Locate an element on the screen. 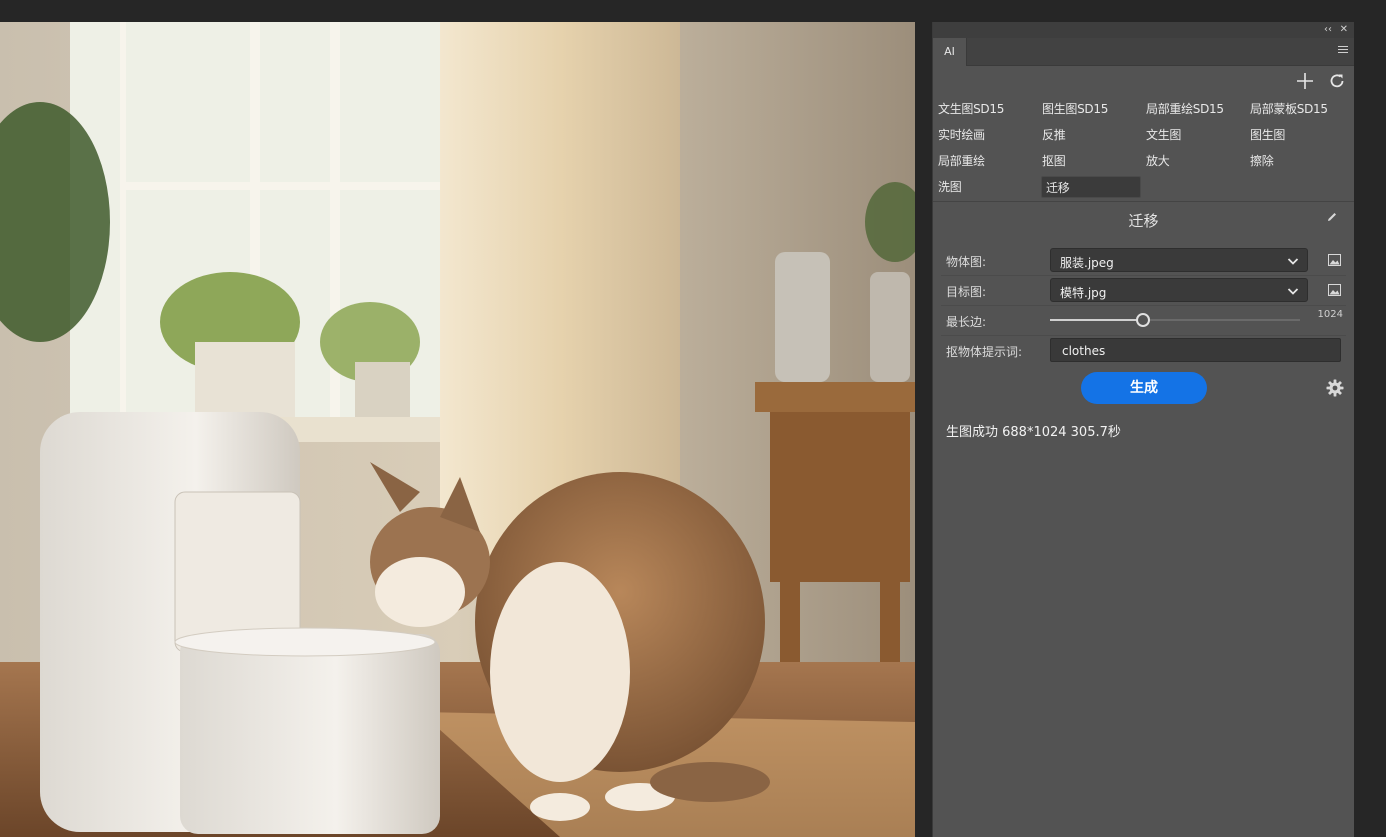 The height and width of the screenshot is (837, 1386). max-side-row: 最长边: 1024 is located at coordinates (1144, 320).